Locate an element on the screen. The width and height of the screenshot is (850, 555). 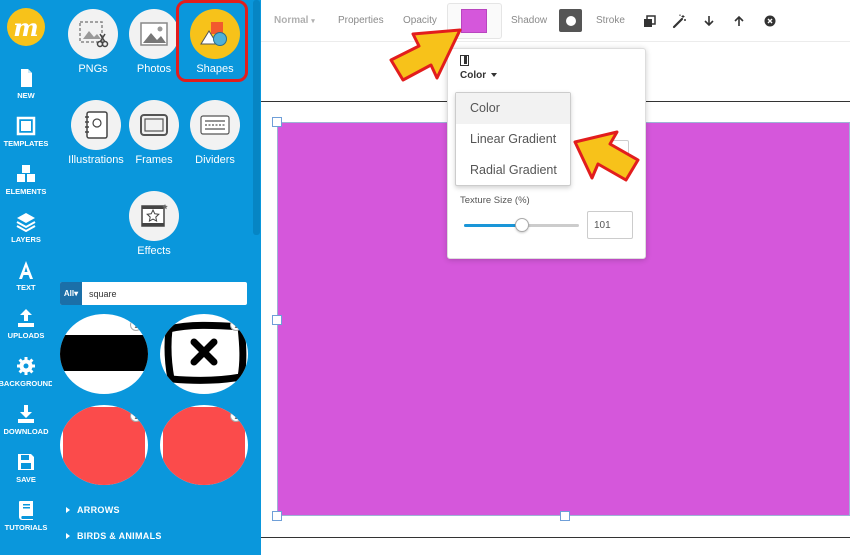
caret-down-icon is located at coordinates (494, 75).